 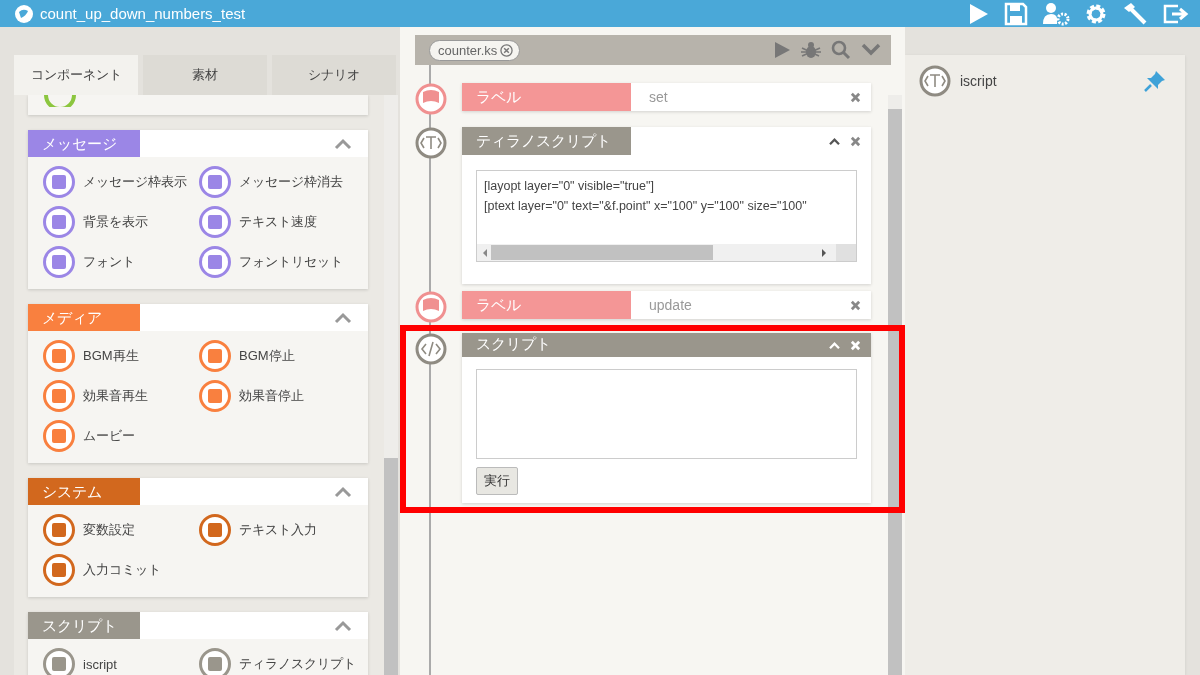 What do you see at coordinates (271, 396) in the screenshot?
I see `component-label: 効果音停止` at bounding box center [271, 396].